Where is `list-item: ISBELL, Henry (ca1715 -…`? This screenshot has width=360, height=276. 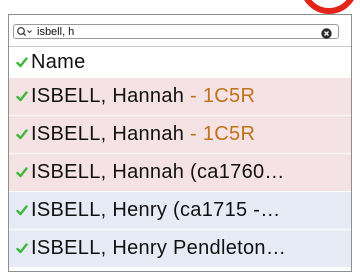 list-item: ISBELL, Henry (ca1715 -… is located at coordinates (180, 210).